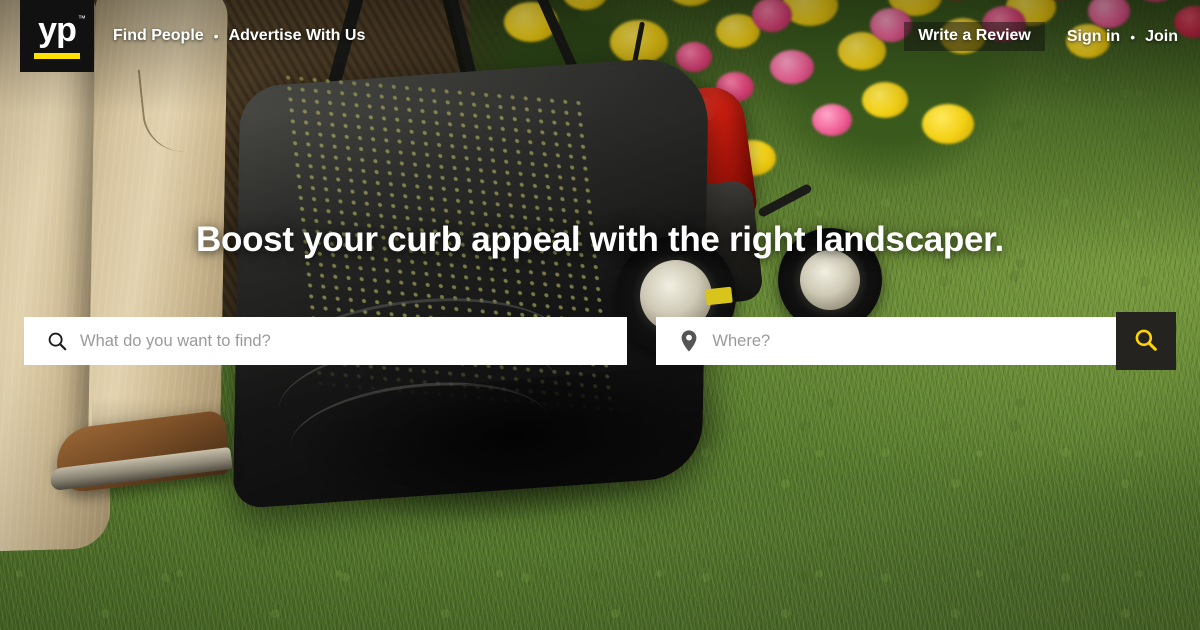  Describe the element at coordinates (641, 341) in the screenshot. I see `search-field-gap` at that location.